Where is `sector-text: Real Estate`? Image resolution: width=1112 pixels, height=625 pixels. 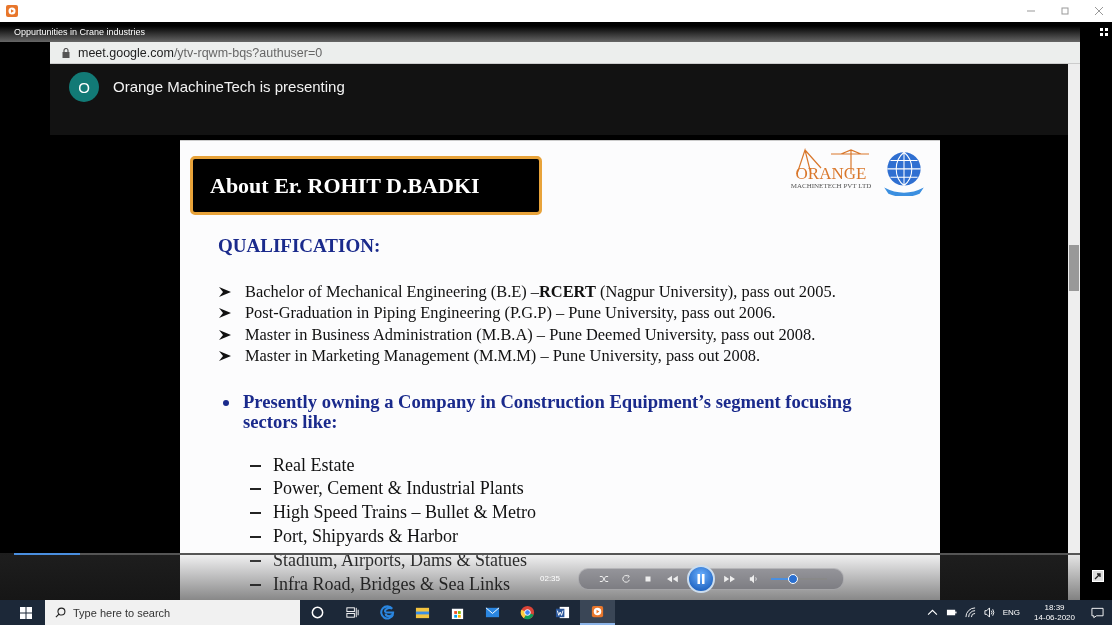
sector-text: Real Estate is located at coordinates (314, 465).